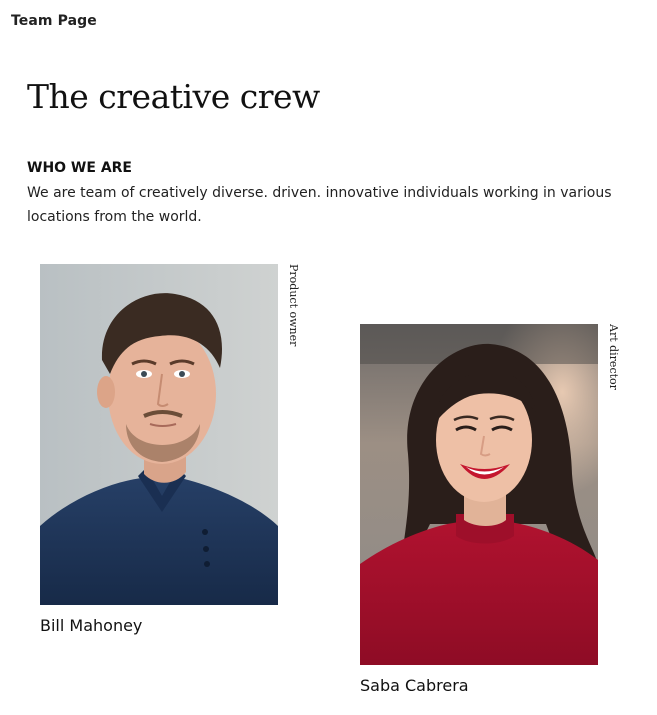 The width and height of the screenshot is (657, 715). I want to click on member-name: Saba Cabrera, so click(414, 685).